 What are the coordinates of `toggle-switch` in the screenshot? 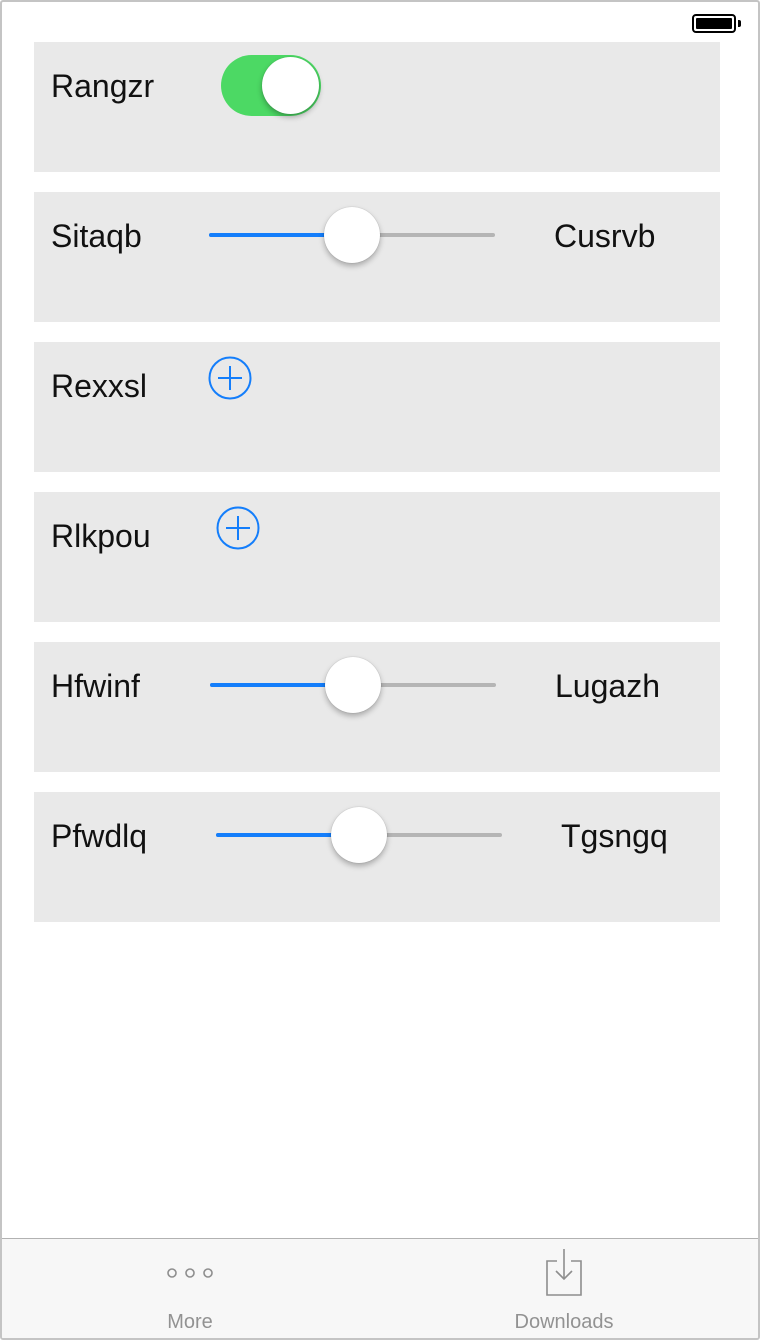 It's located at (271, 85).